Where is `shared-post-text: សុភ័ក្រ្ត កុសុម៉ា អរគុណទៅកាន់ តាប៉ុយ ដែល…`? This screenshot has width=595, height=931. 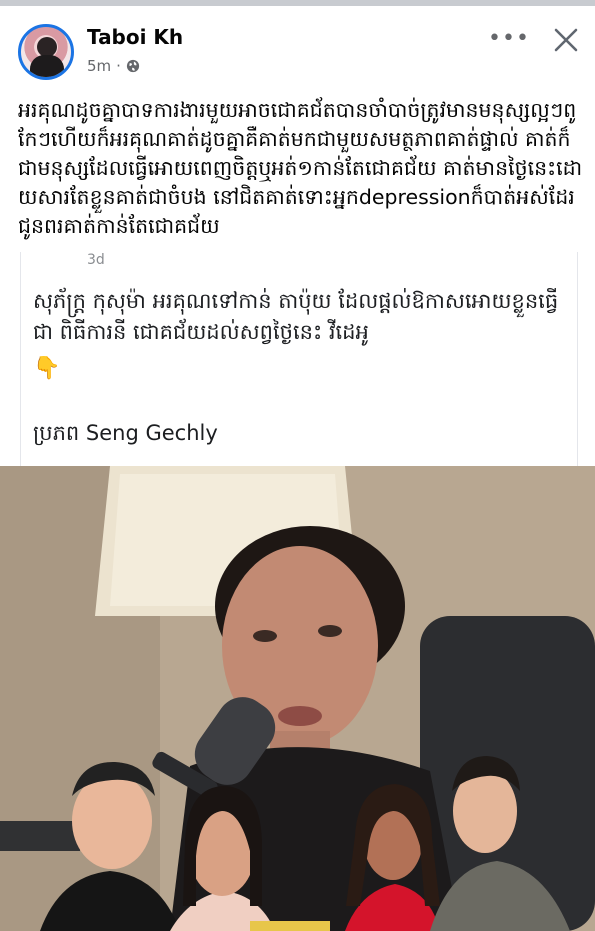 shared-post-text: សុភ័ក្រ្ត កុសុម៉ា អរគុណទៅកាន់ តាប៉ុយ ដែល… is located at coordinates (296, 316).